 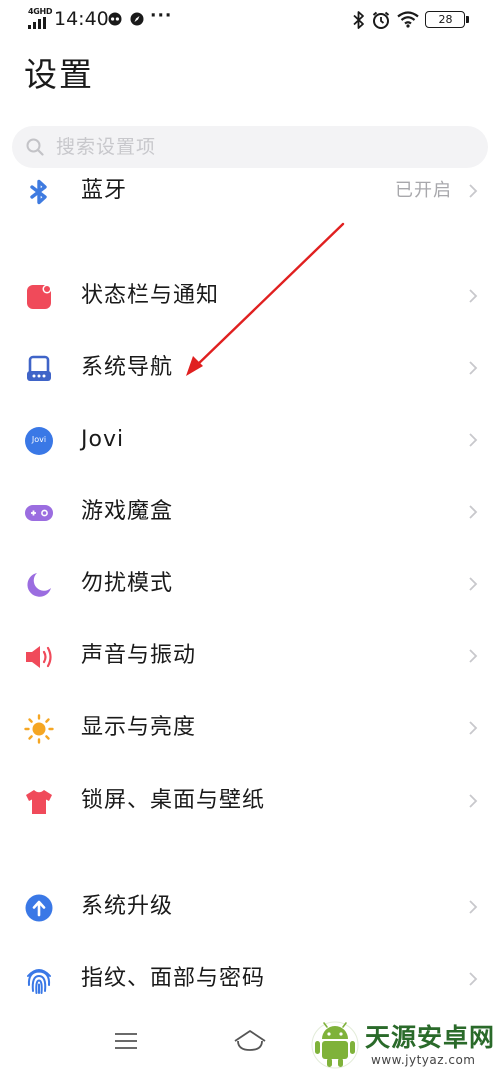 I want to click on settings-item-label: 锁屏、桌面与壁纸, so click(x=173, y=800).